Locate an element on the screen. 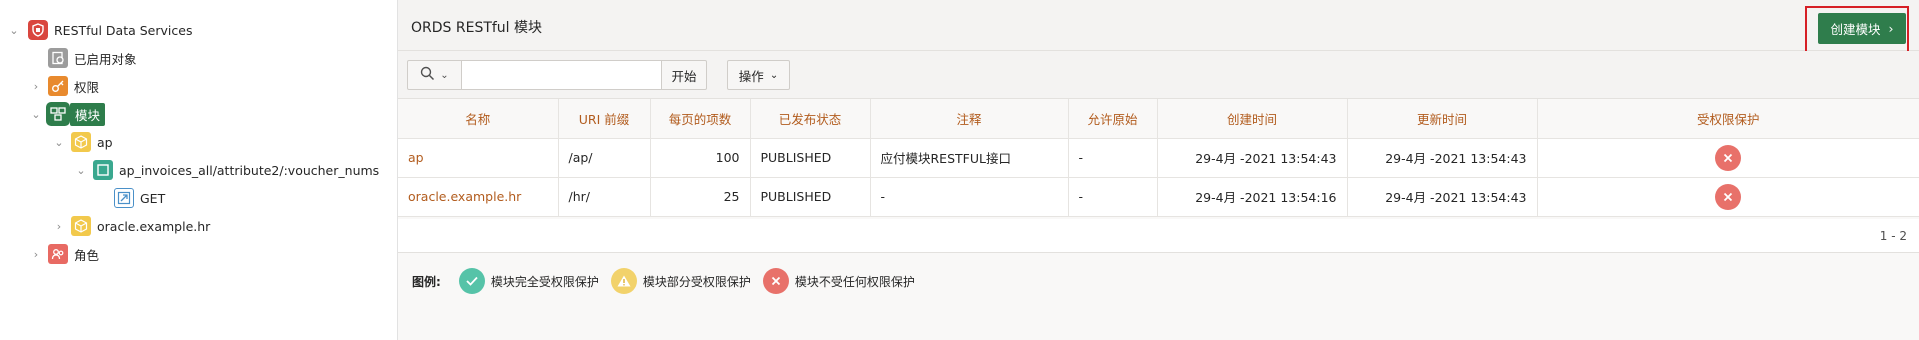 This screenshot has width=1919, height=340. region-header: ORDS RESTful 模块 创建模块 › is located at coordinates (1158, 28).